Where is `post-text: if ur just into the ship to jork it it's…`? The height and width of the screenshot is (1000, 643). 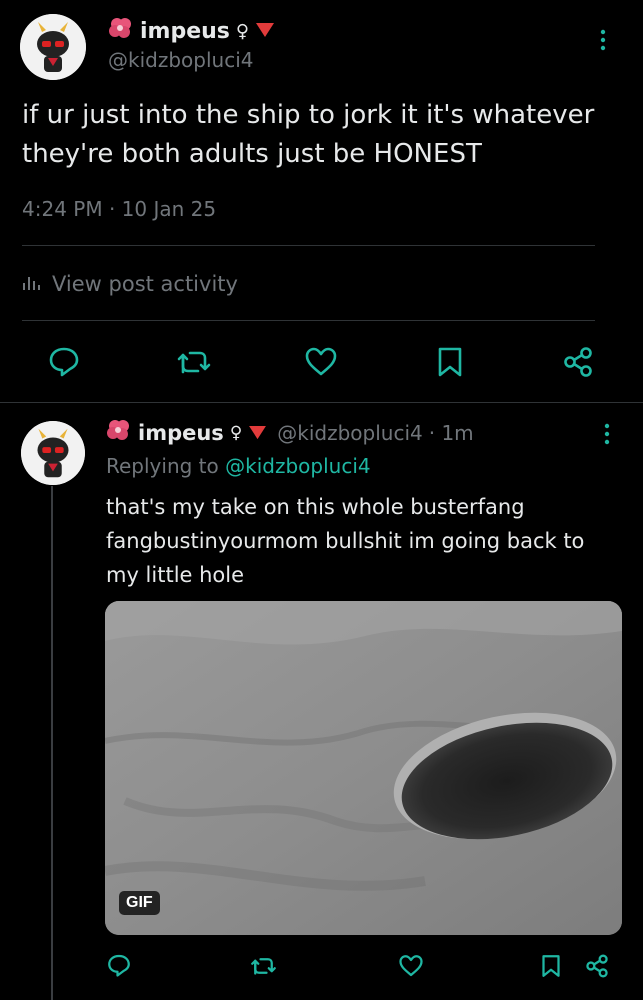 post-text: if ur just into the ship to jork it it's… is located at coordinates (308, 135).